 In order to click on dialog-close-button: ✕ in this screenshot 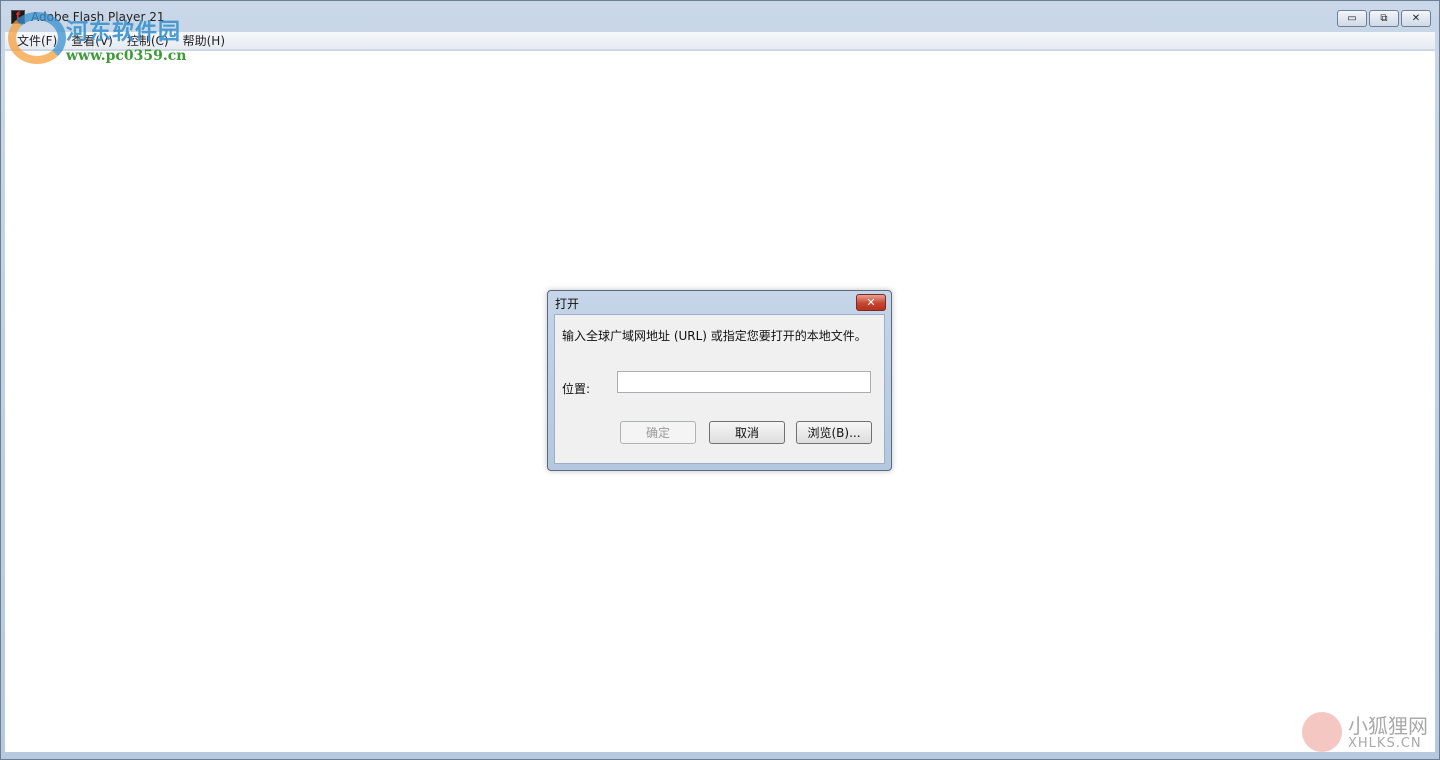, I will do `click(871, 302)`.